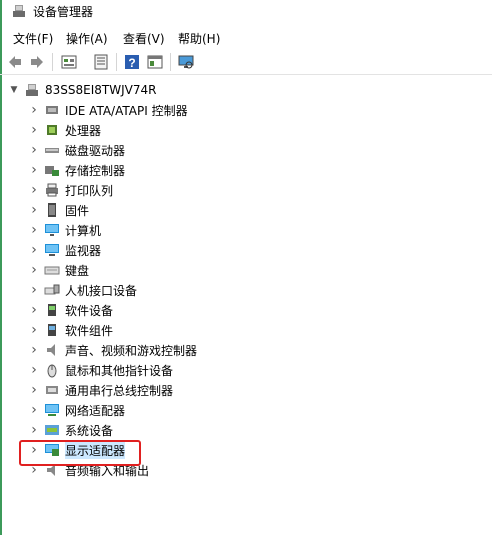 The image size is (492, 535). What do you see at coordinates (95, 150) in the screenshot?
I see `tree-item-label: 磁盘驱动器` at bounding box center [95, 150].